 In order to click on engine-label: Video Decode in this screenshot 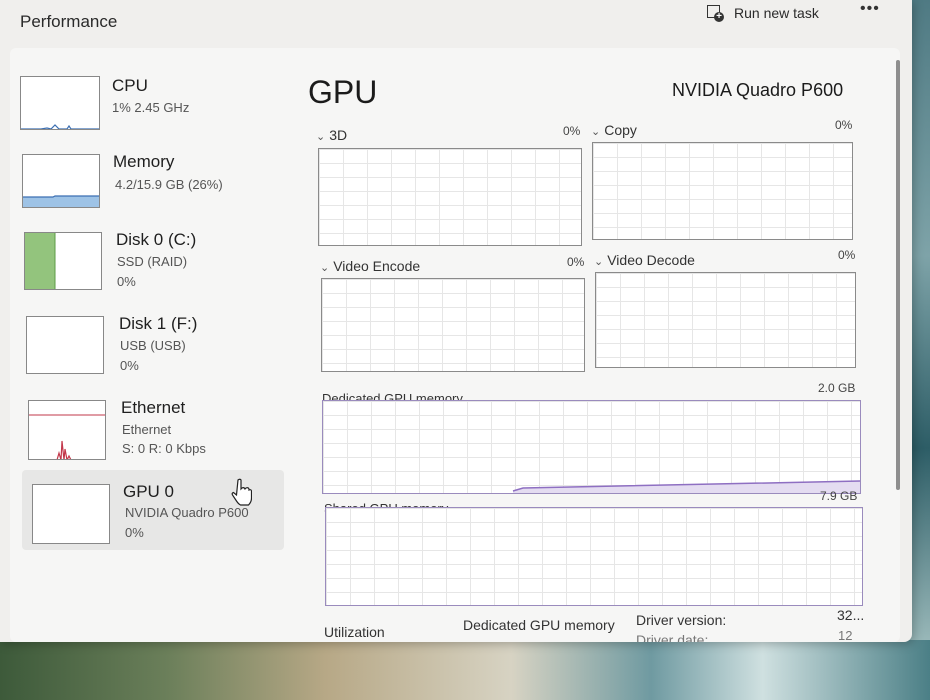, I will do `click(651, 260)`.